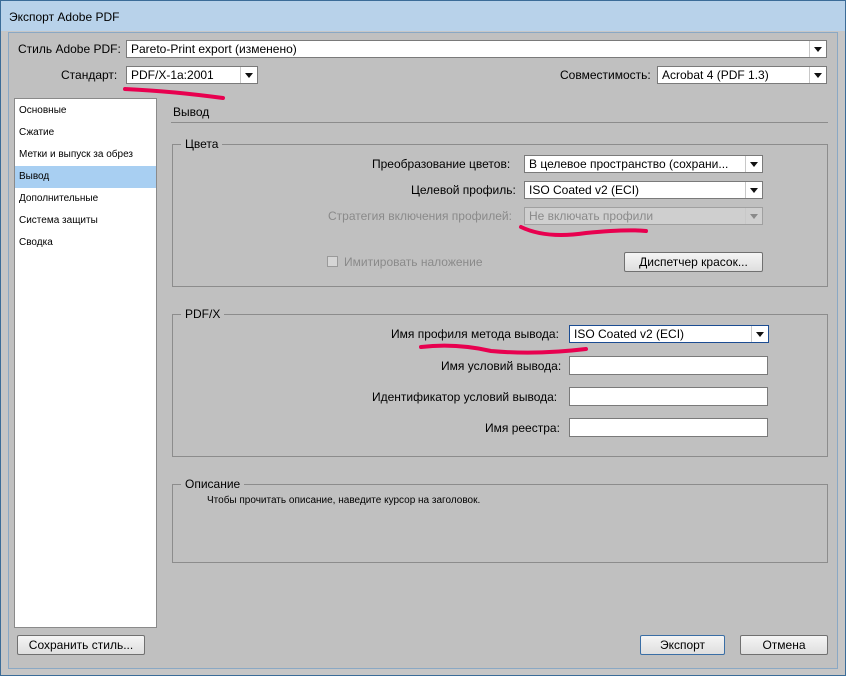  What do you see at coordinates (605, 75) in the screenshot?
I see `compat-label: Совместимость:` at bounding box center [605, 75].